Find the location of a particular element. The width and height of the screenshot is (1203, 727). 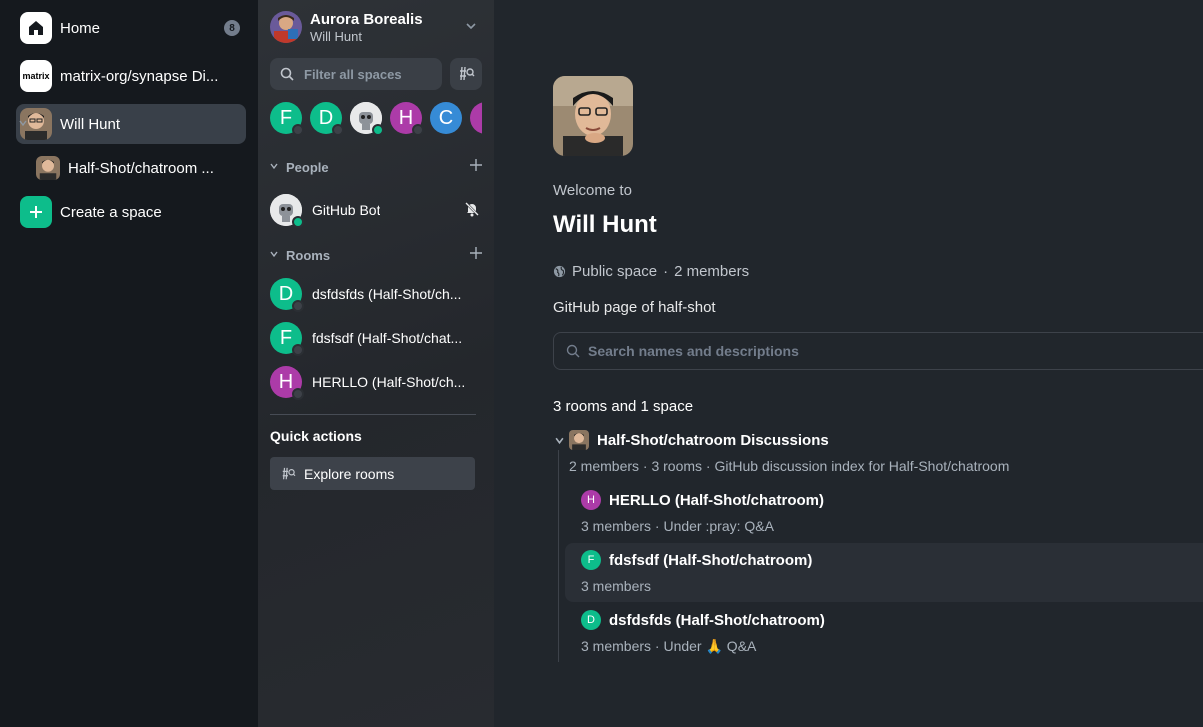

rooms-label: Rooms is located at coordinates (308, 255).